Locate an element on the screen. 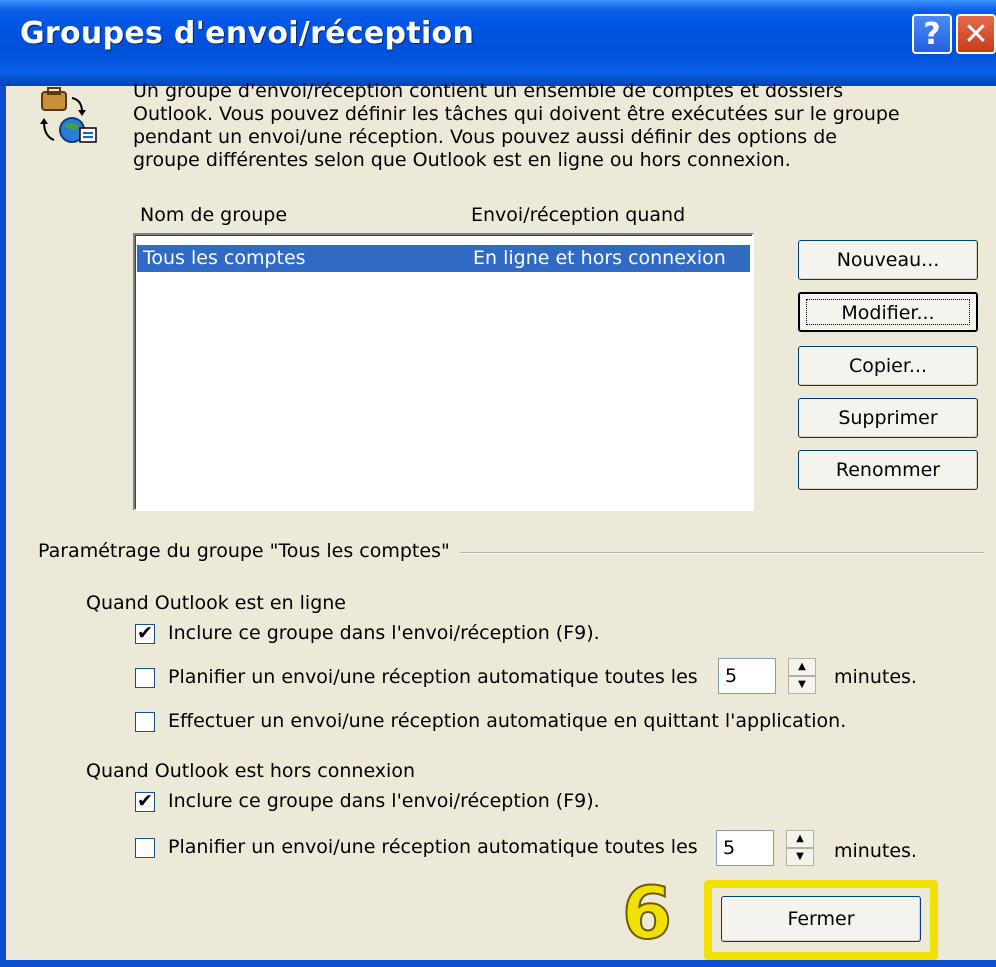  offline-schedule-checkbox is located at coordinates (145, 848).